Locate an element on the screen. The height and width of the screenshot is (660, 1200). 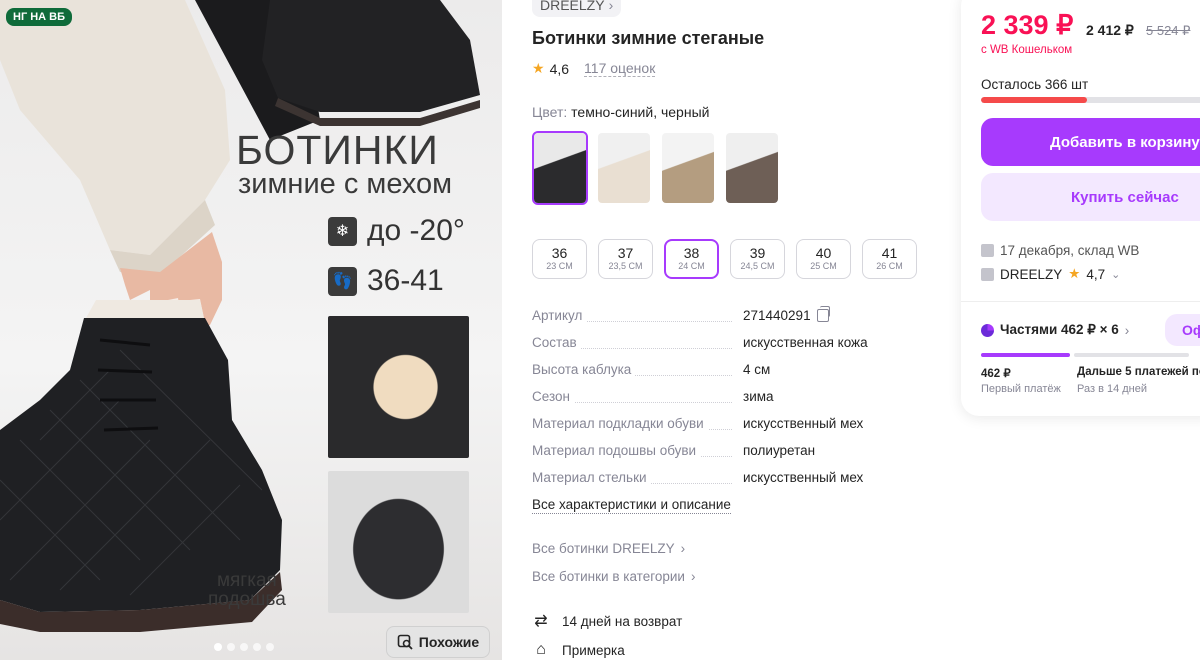
seller-name: DREELZY is located at coordinates (1031, 274).